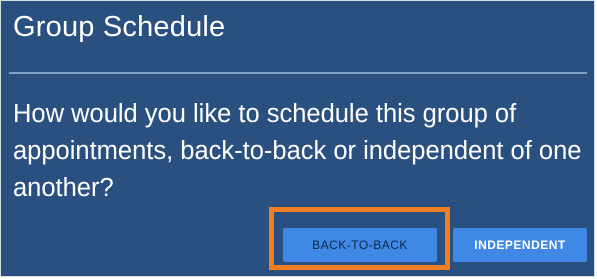 This screenshot has height=279, width=597. What do you see at coordinates (360, 245) in the screenshot?
I see `back-to-back-button: BACK-TO-BACK` at bounding box center [360, 245].